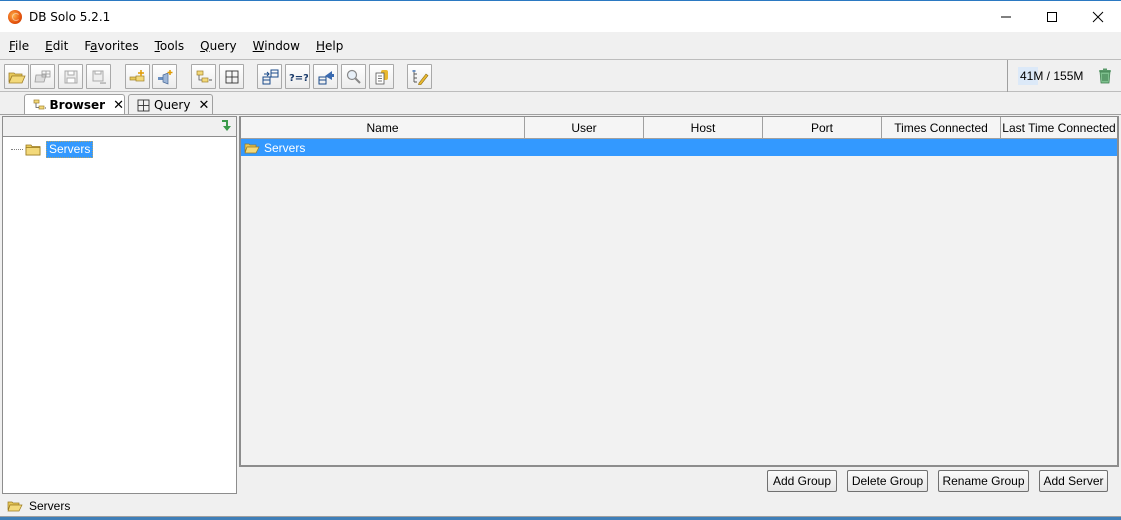 The height and width of the screenshot is (520, 1121). I want to click on save-button, so click(70, 76).